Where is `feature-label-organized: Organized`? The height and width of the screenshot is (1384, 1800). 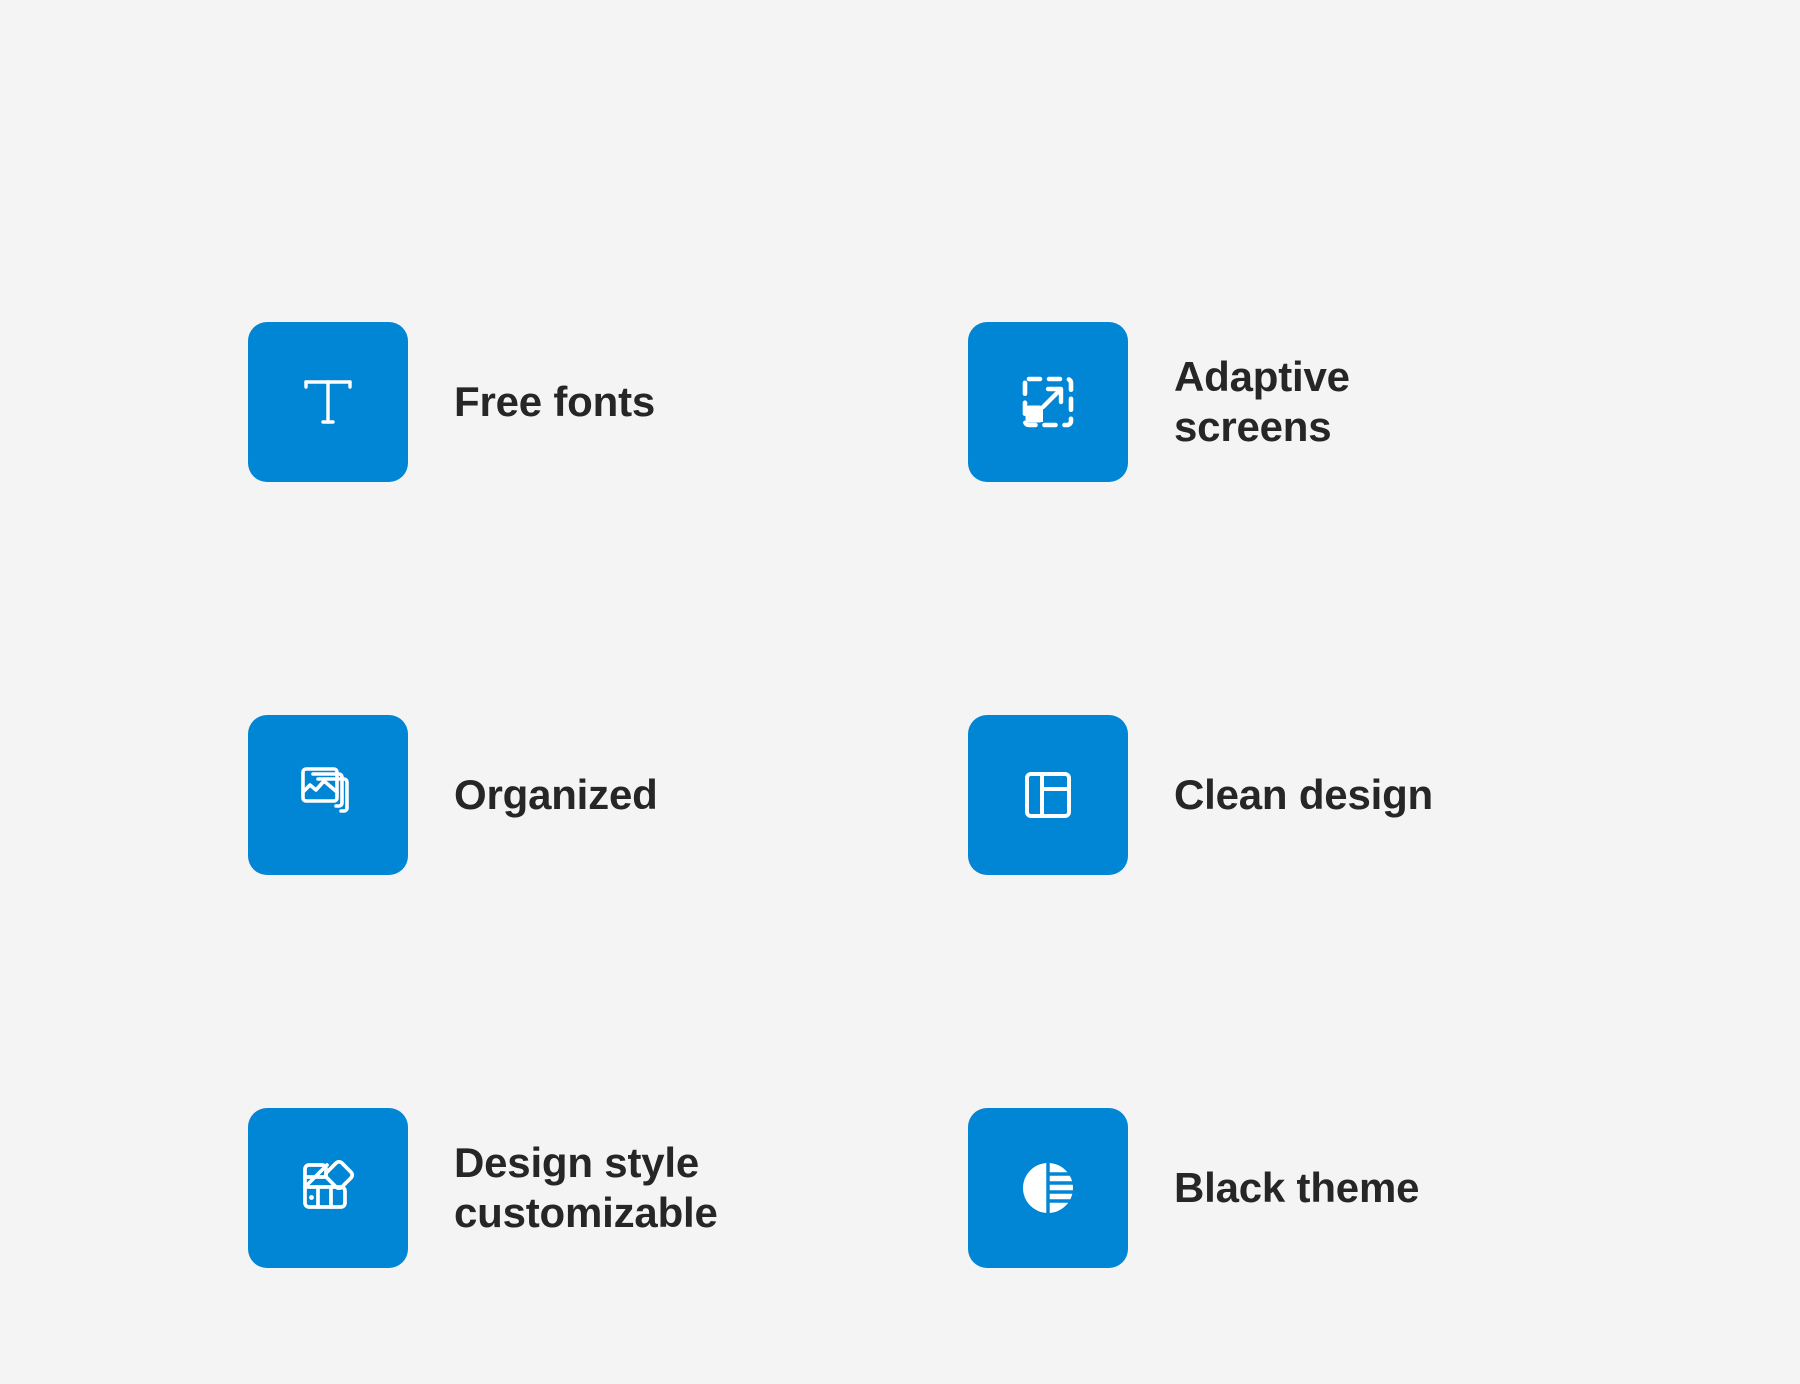
feature-label-organized: Organized is located at coordinates (556, 794).